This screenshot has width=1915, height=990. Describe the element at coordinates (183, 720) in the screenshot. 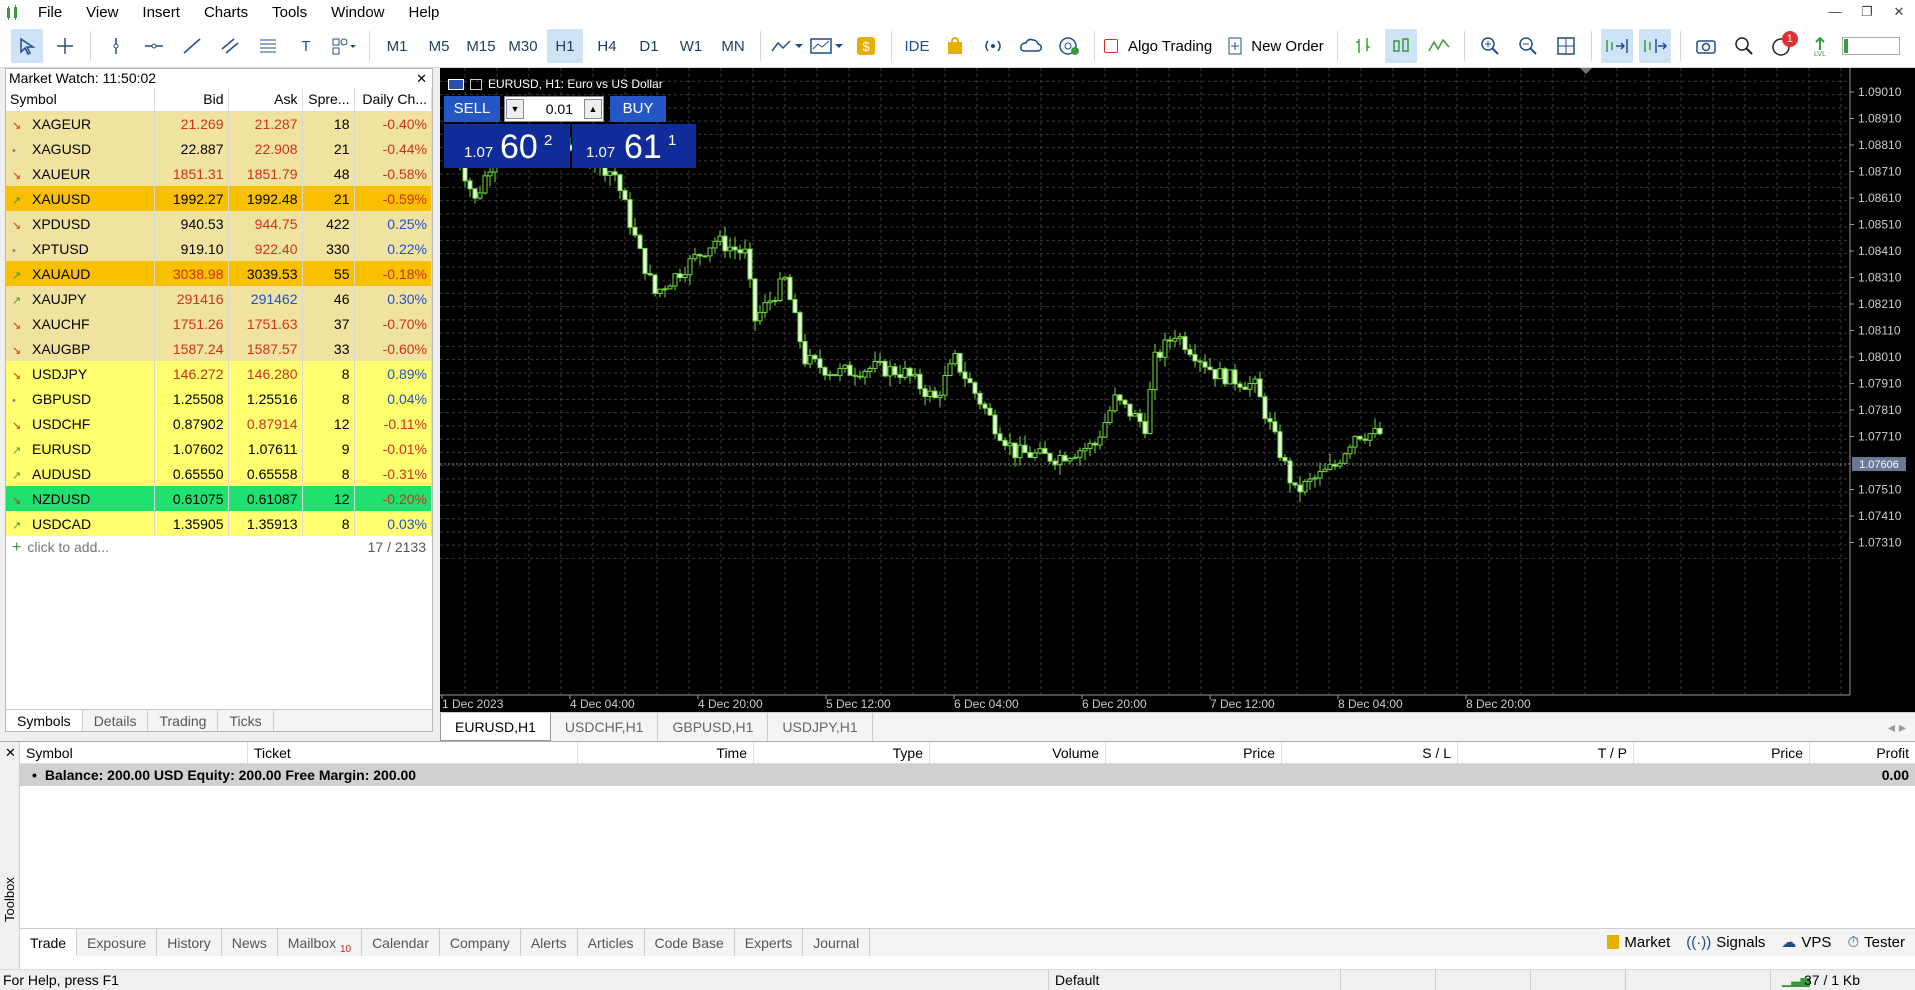

I see `tab-trading: Trading` at that location.